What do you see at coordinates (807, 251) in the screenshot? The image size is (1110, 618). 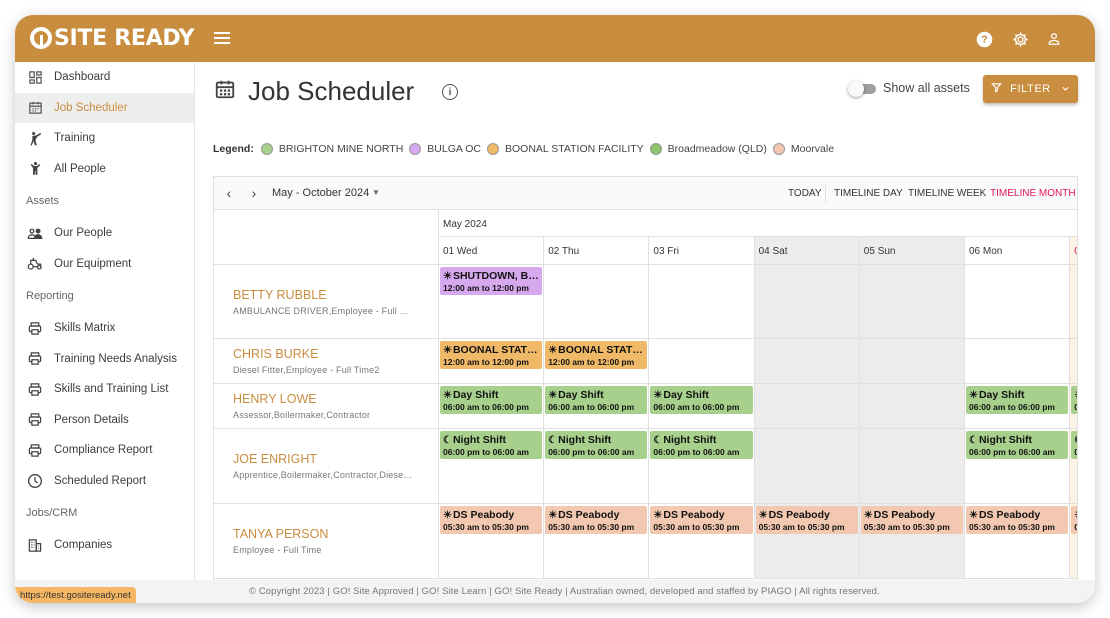 I see `day-header: 04 Sat` at bounding box center [807, 251].